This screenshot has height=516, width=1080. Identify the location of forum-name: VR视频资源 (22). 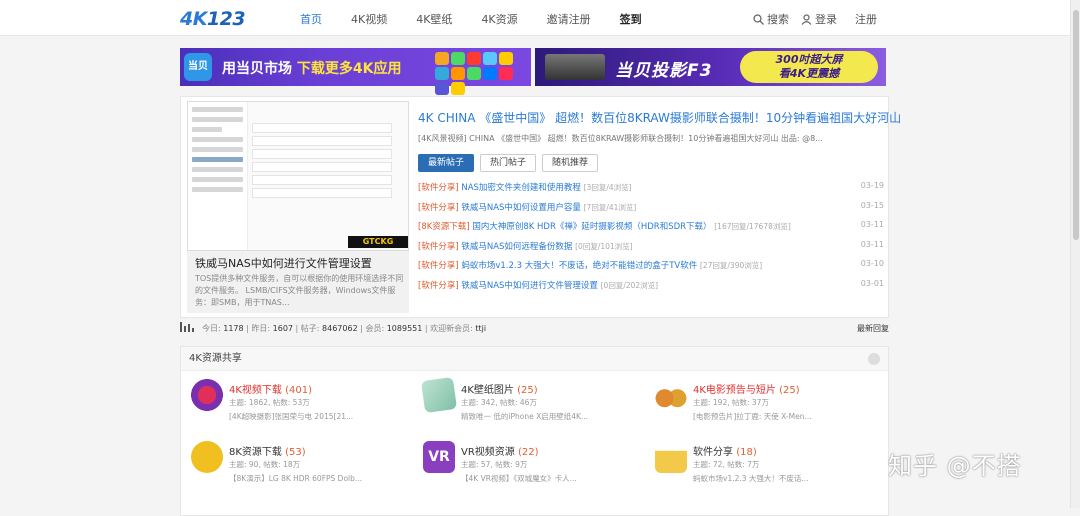
(500, 450).